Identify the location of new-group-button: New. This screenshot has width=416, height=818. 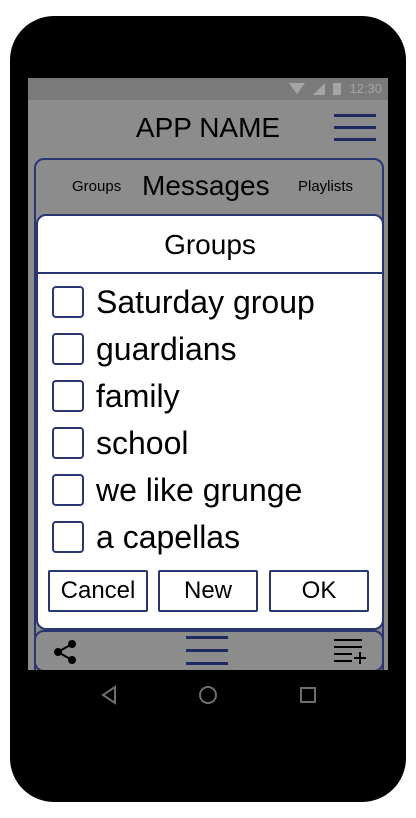
(208, 591).